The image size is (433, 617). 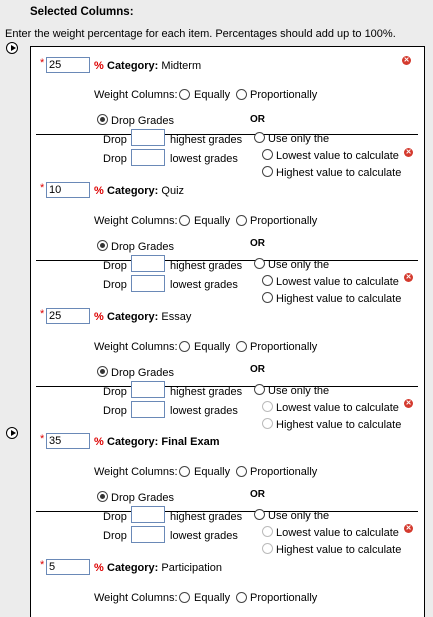 What do you see at coordinates (146, 191) in the screenshot?
I see `category-label: Category: Quiz` at bounding box center [146, 191].